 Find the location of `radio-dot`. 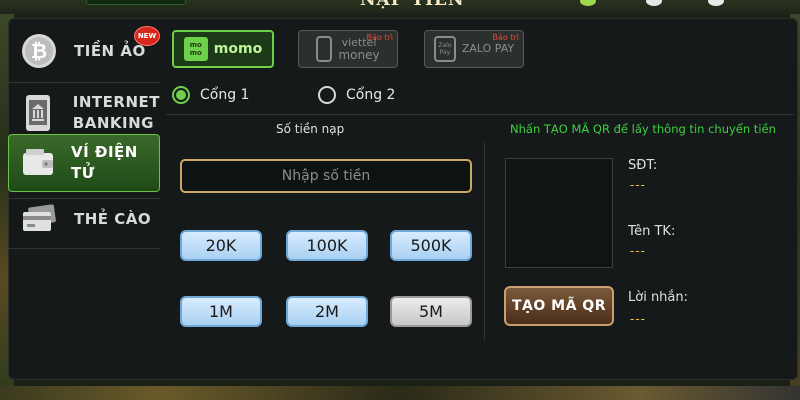

radio-dot is located at coordinates (181, 95).